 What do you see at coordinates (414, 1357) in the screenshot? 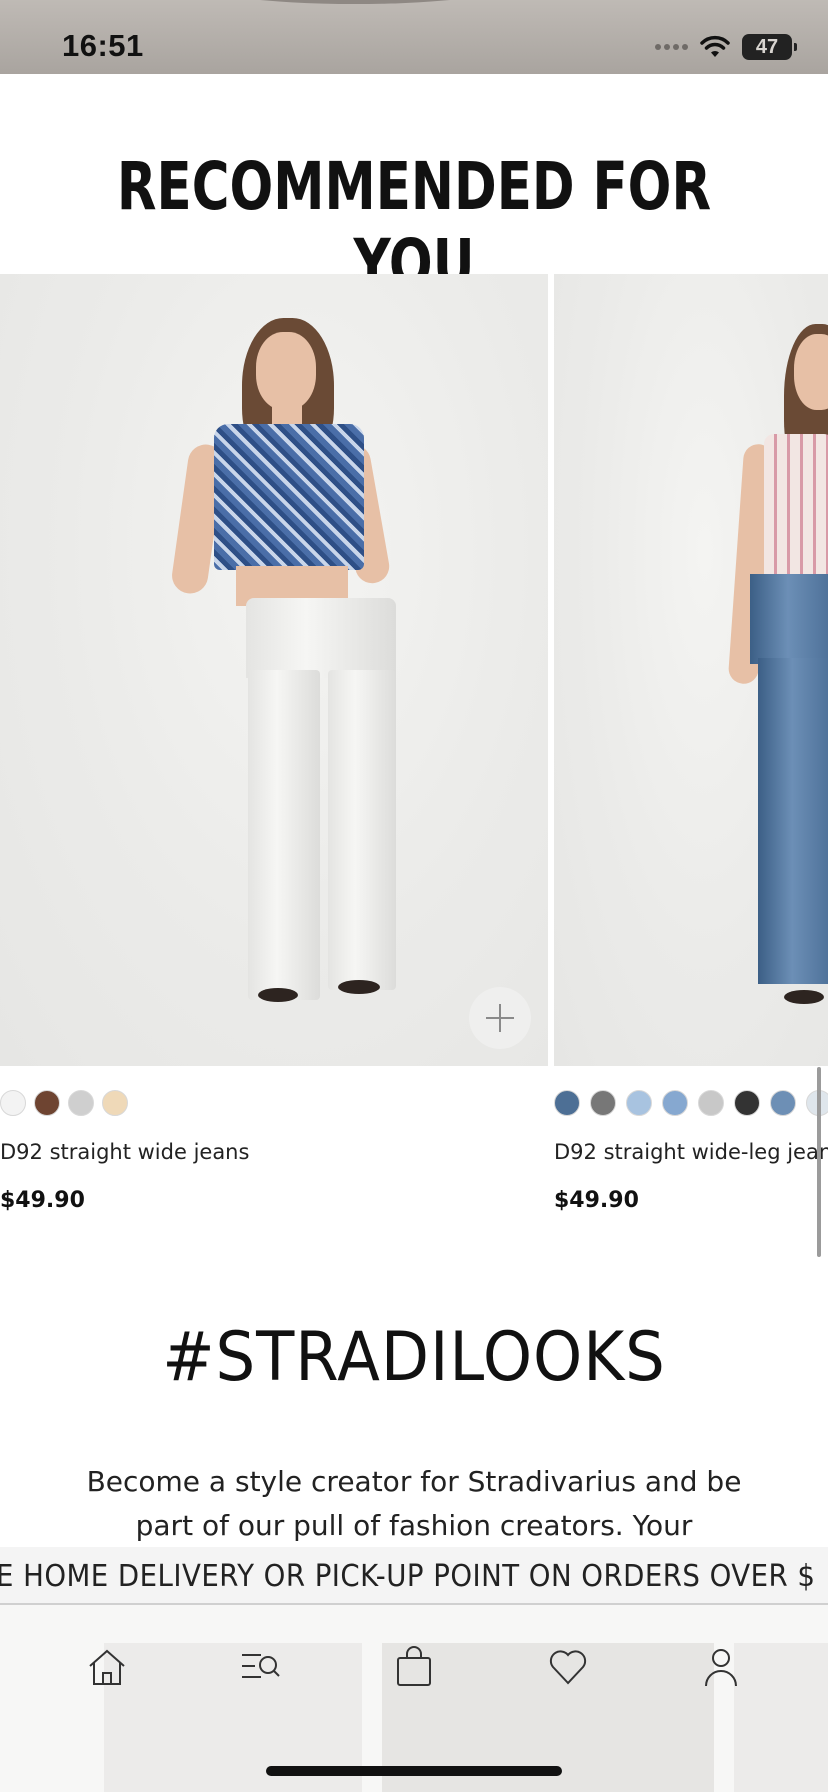
I see `looks-title: #STRADILOOKS` at bounding box center [414, 1357].